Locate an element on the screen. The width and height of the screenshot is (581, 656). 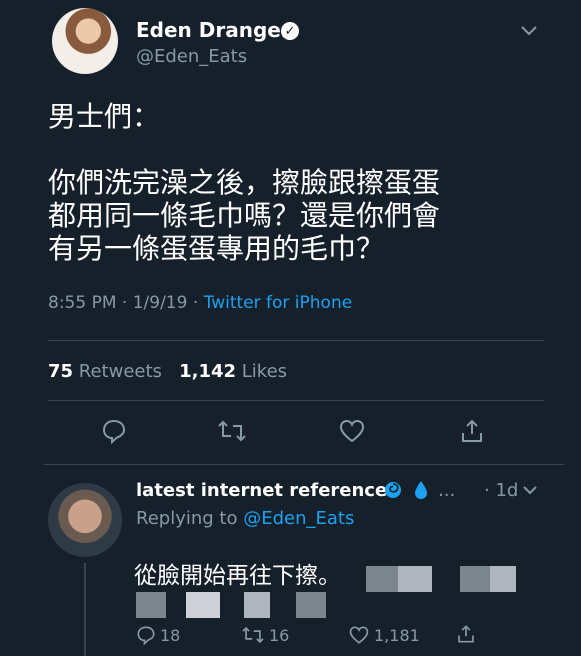
reply-share-action is located at coordinates (466, 634).